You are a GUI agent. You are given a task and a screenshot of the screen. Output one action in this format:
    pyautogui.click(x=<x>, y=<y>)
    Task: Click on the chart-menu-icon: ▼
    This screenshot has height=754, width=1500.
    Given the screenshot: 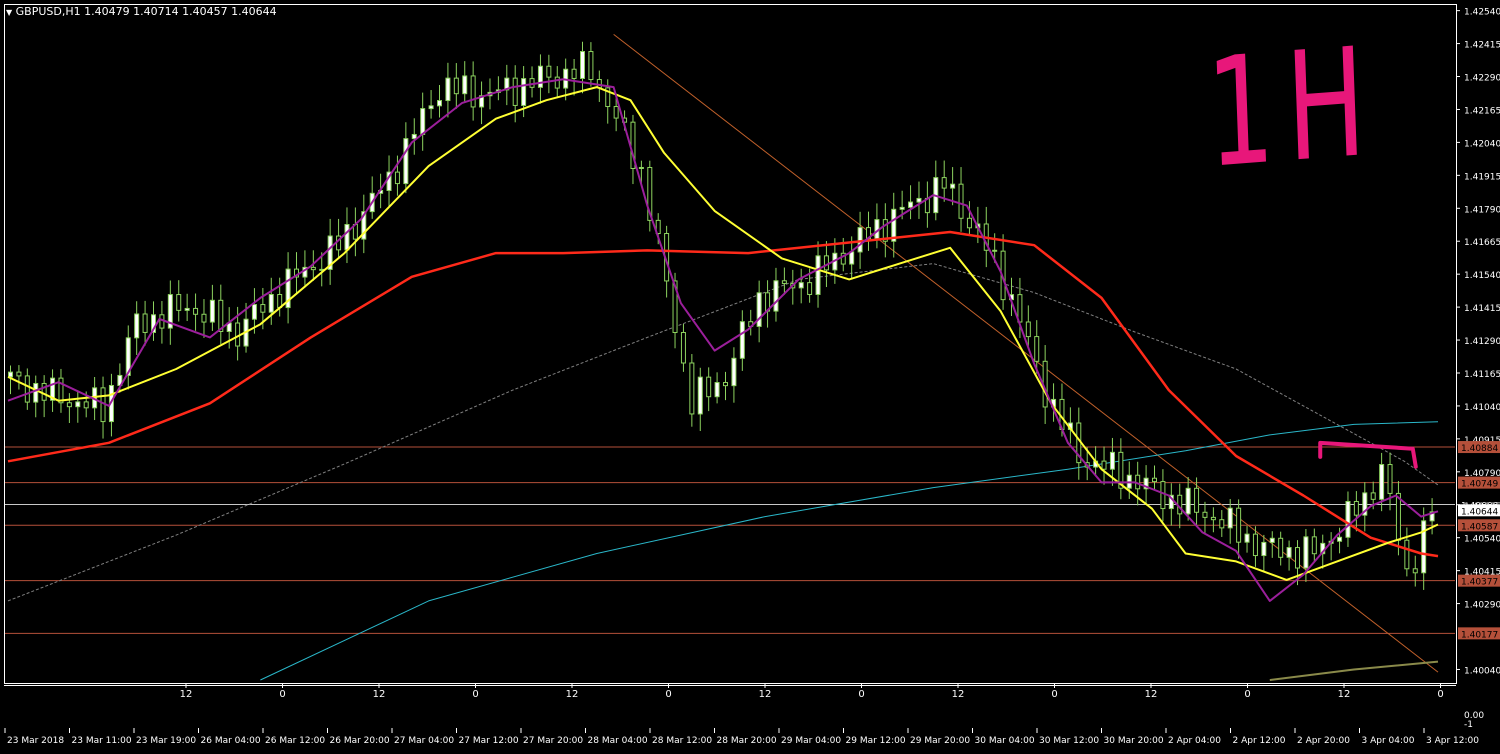 What is the action you would take?
    pyautogui.click(x=9, y=12)
    